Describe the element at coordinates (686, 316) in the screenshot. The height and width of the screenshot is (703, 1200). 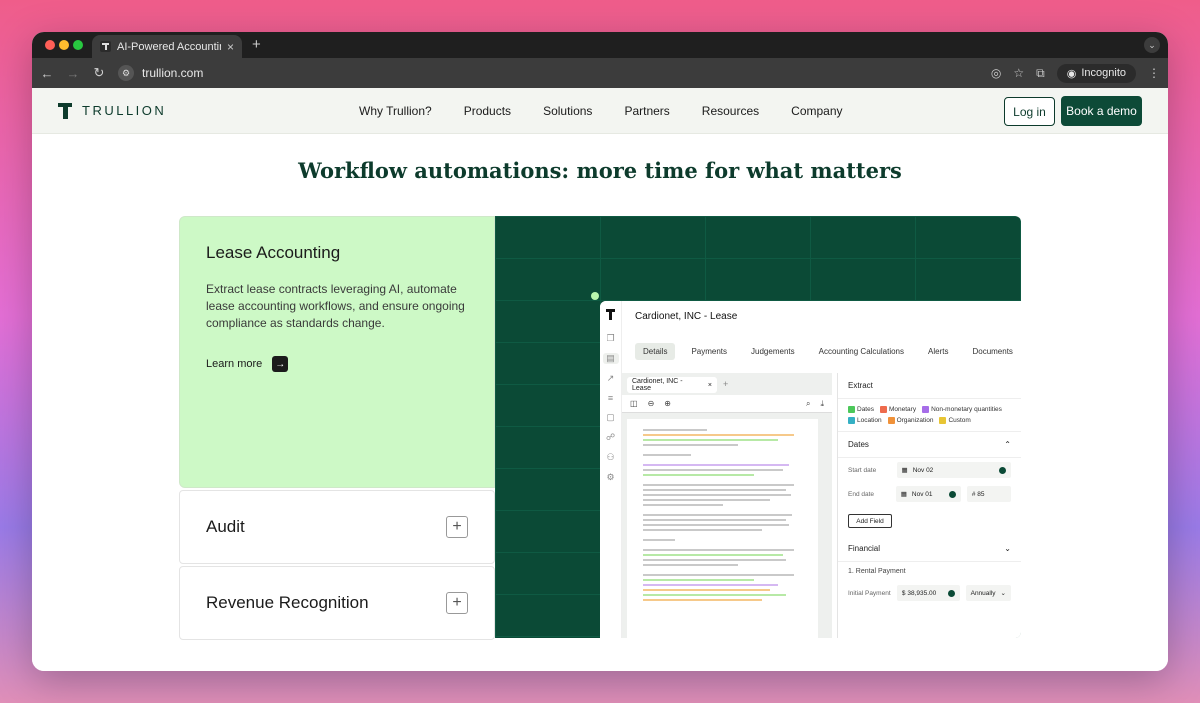
I see `app-title: Cardionet, INC - Lease` at that location.